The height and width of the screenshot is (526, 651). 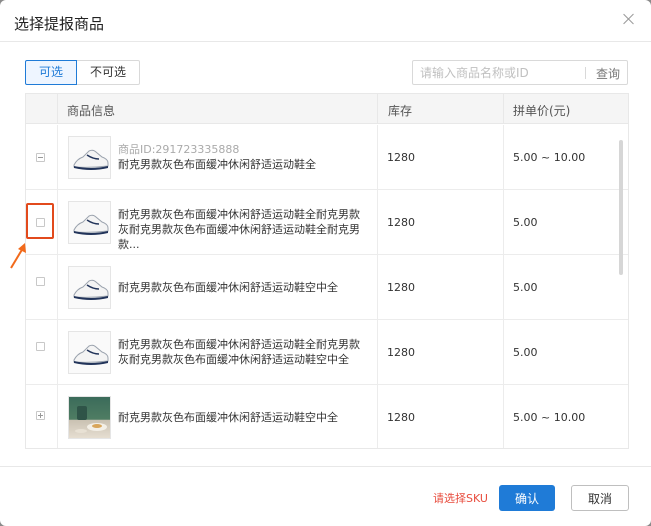 I want to click on search-box: 查询, so click(x=520, y=72).